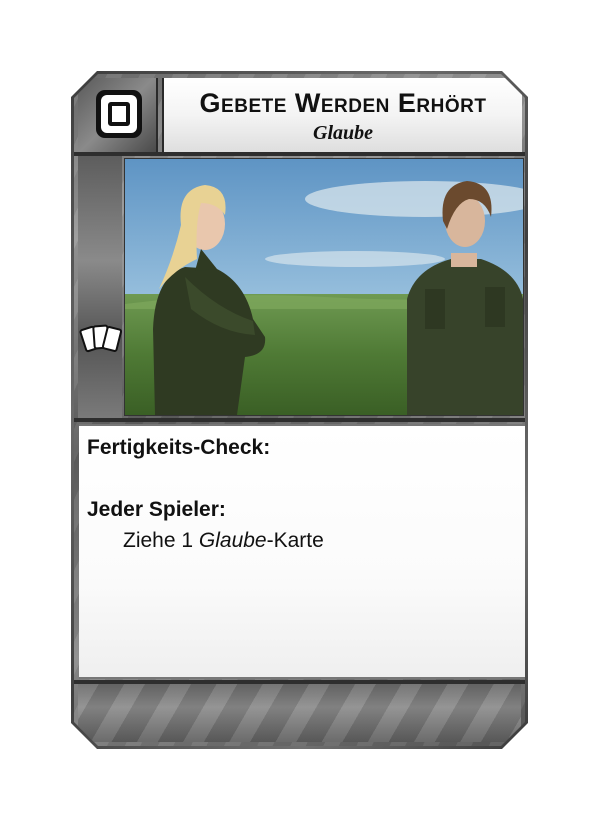 The width and height of the screenshot is (597, 822). Describe the element at coordinates (100, 287) in the screenshot. I see `side-strip` at that location.